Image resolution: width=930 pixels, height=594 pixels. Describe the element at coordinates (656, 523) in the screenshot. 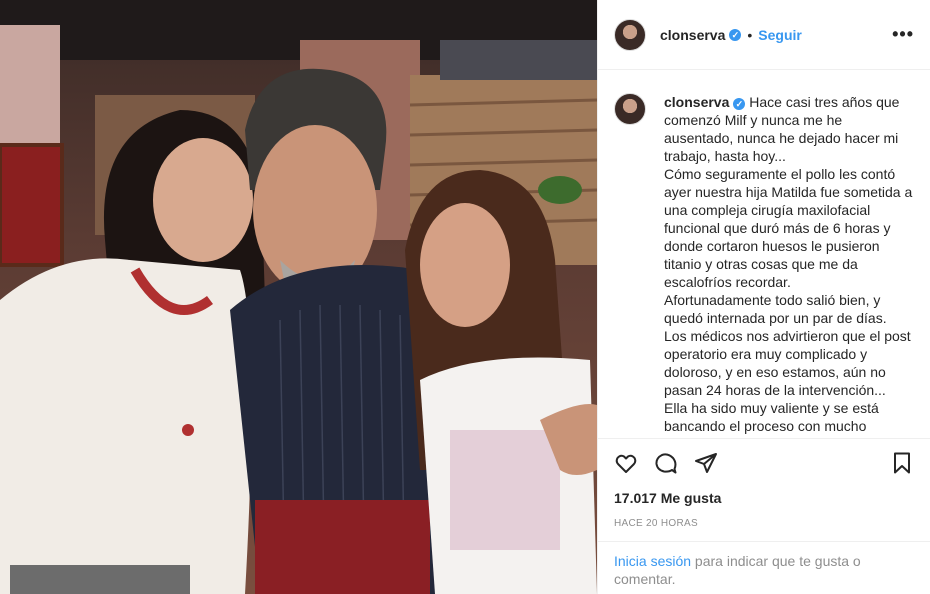

I see `timestamp: HACE 20 HORAS` at that location.